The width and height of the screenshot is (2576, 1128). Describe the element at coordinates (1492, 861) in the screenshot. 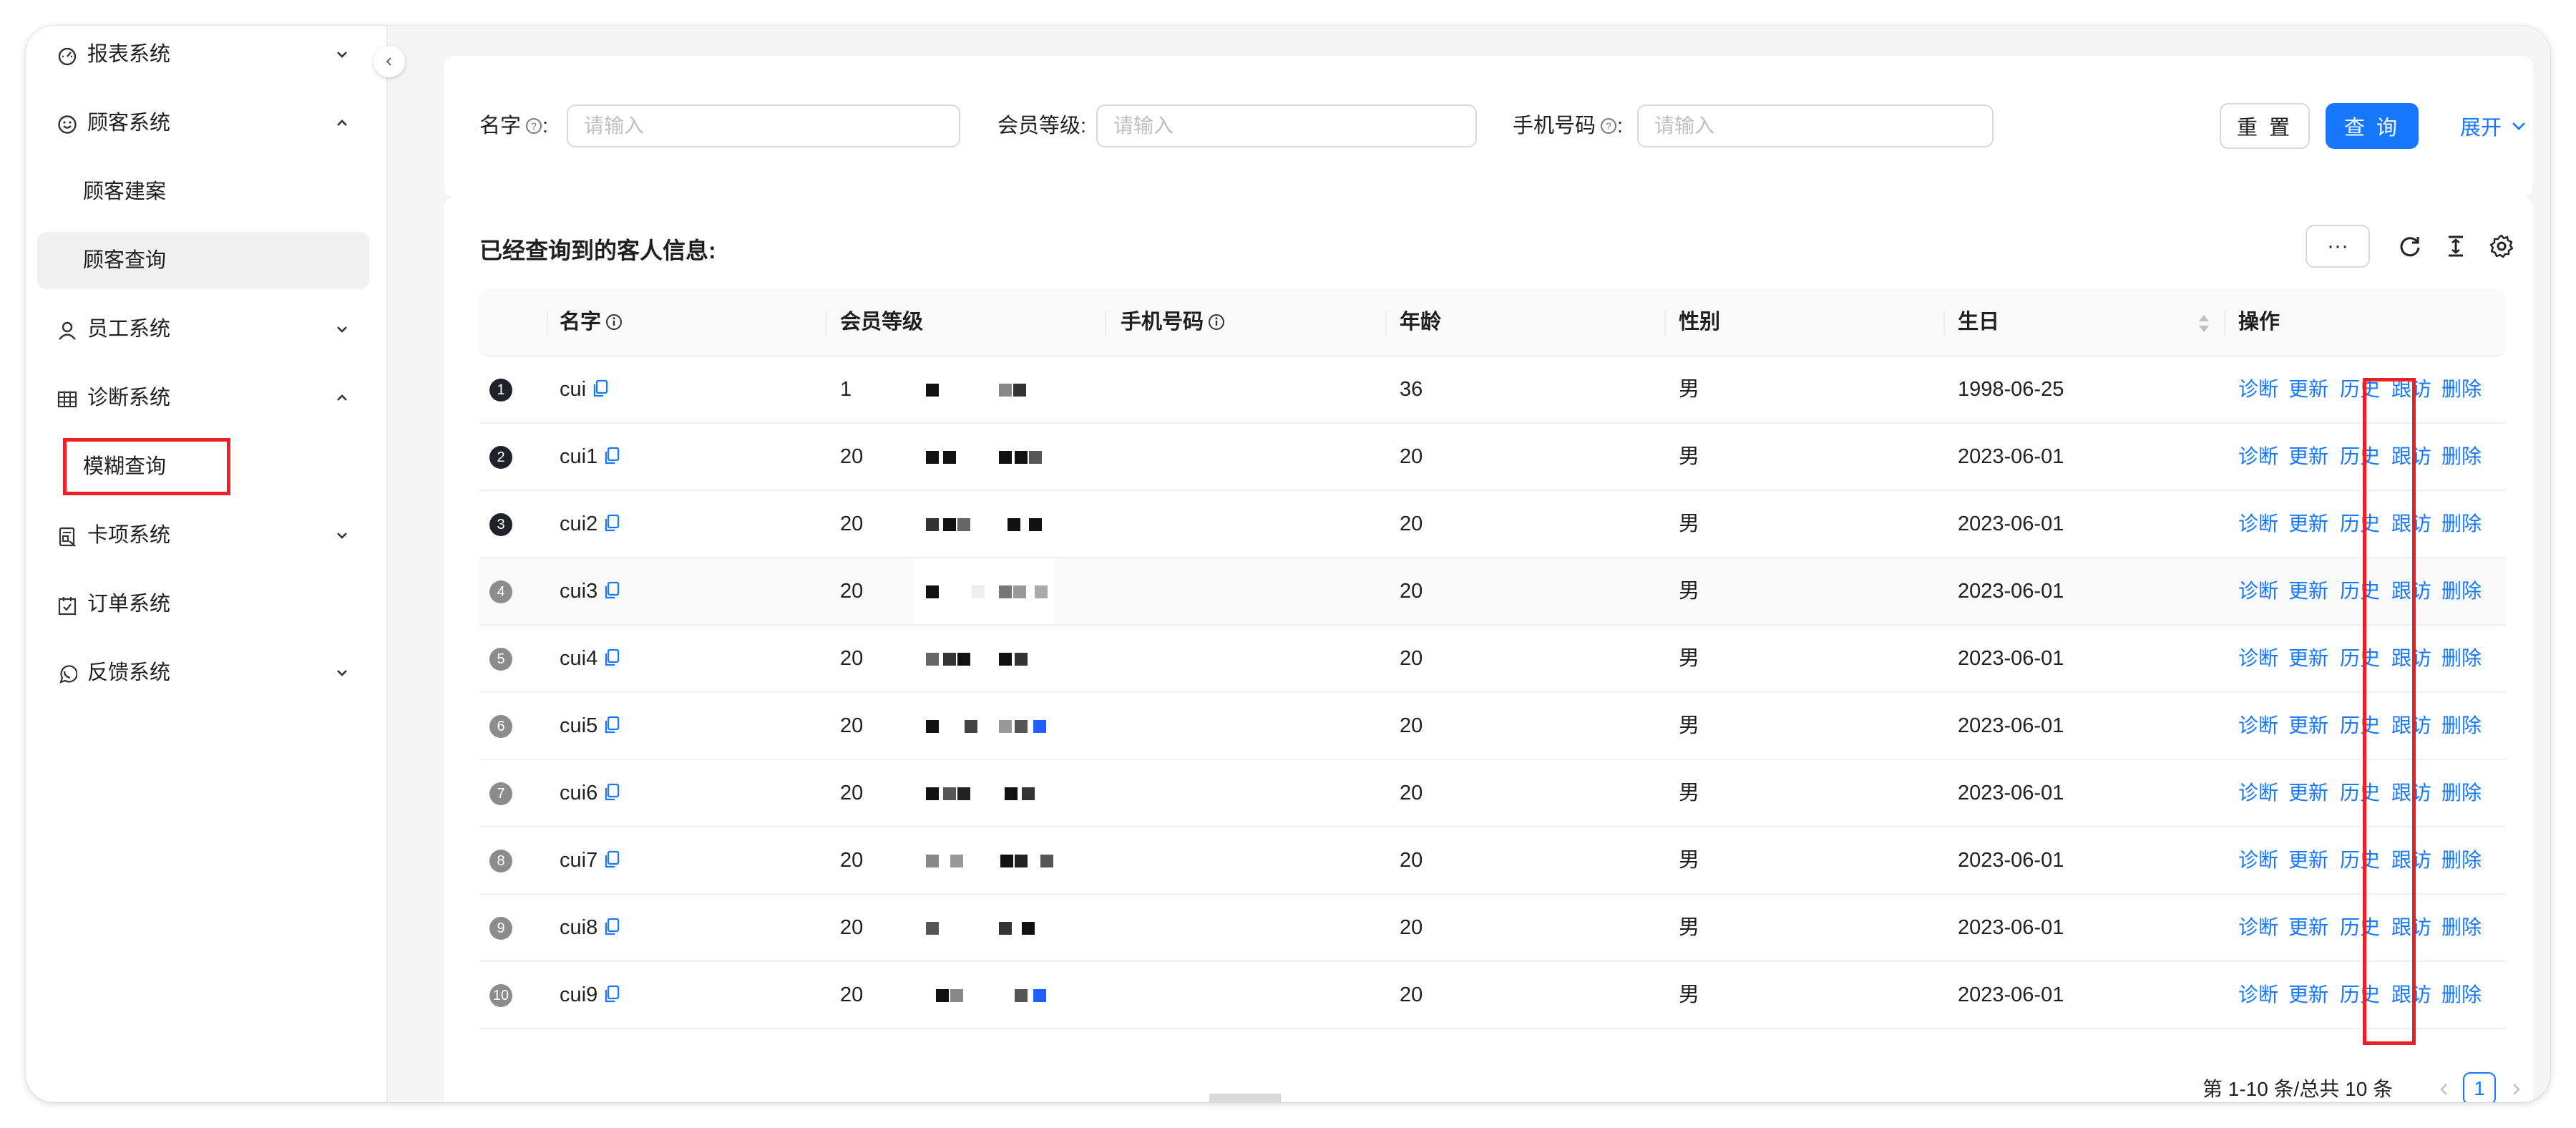

I see `table-row: 8 cui7 20 20 男 2023-06-01 诊断 更新 历史 跟访 删除` at that location.